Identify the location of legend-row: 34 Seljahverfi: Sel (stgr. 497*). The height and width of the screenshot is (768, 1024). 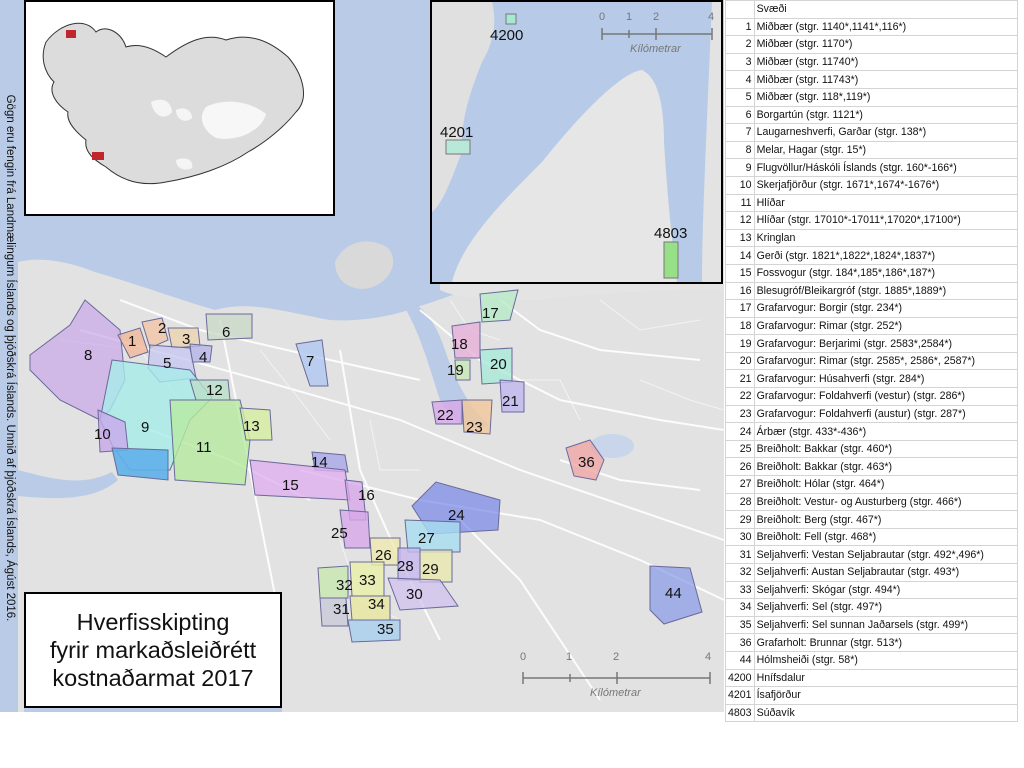
(872, 607).